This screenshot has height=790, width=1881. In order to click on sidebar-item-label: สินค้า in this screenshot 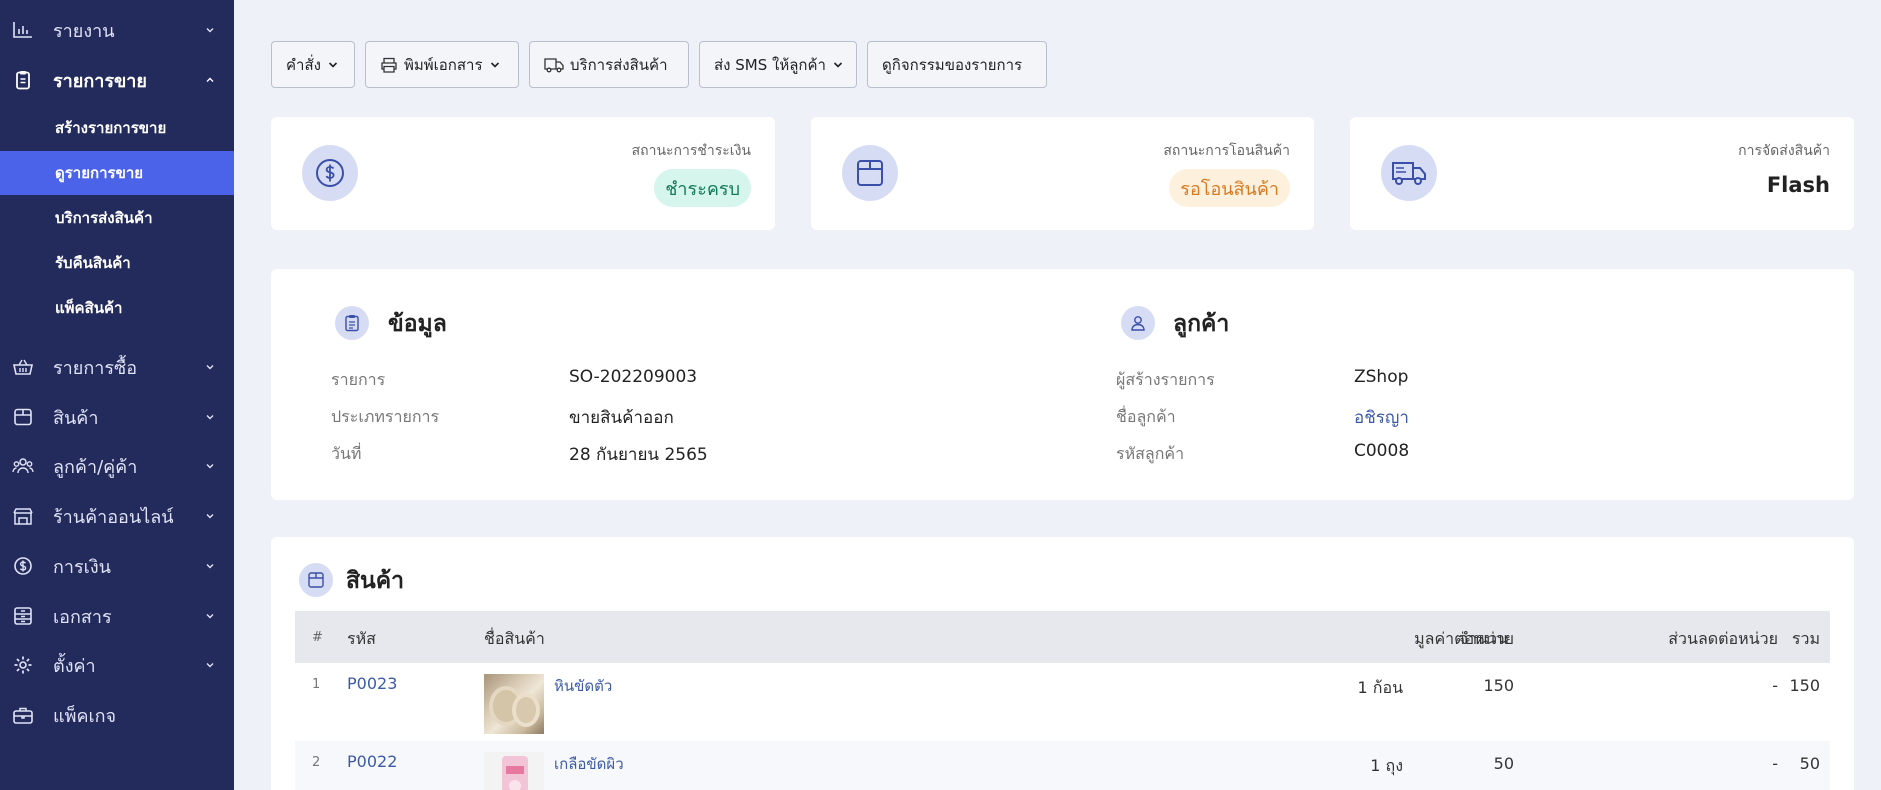, I will do `click(76, 418)`.